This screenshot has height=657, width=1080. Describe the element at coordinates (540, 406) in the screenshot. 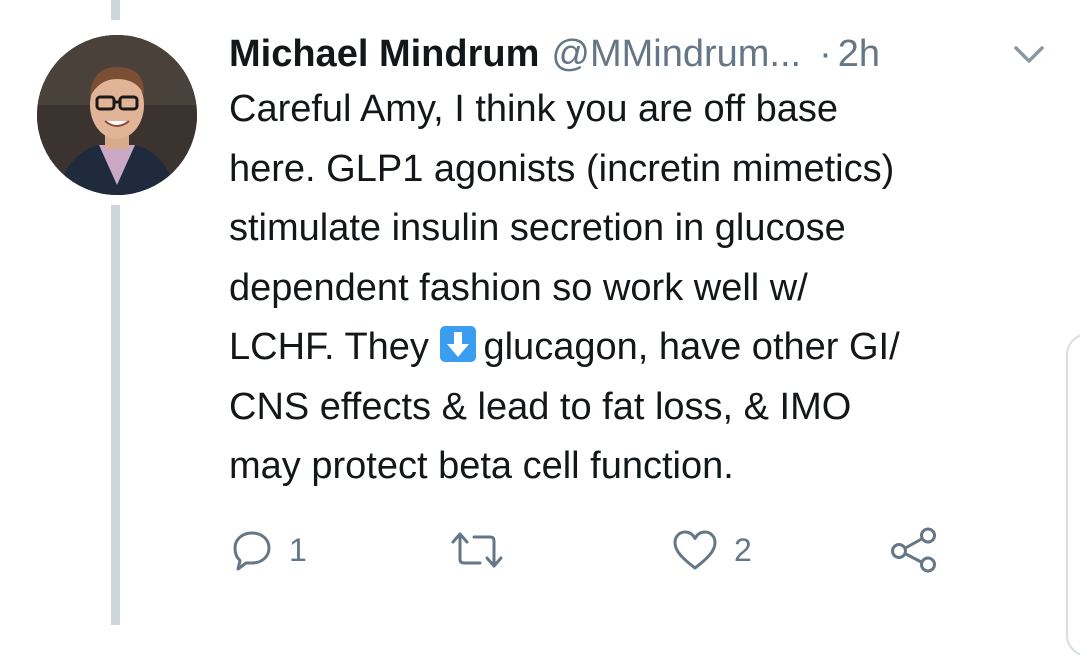

I see `tweet-text-line: CNS effects & lead to fat loss, & IMO` at that location.